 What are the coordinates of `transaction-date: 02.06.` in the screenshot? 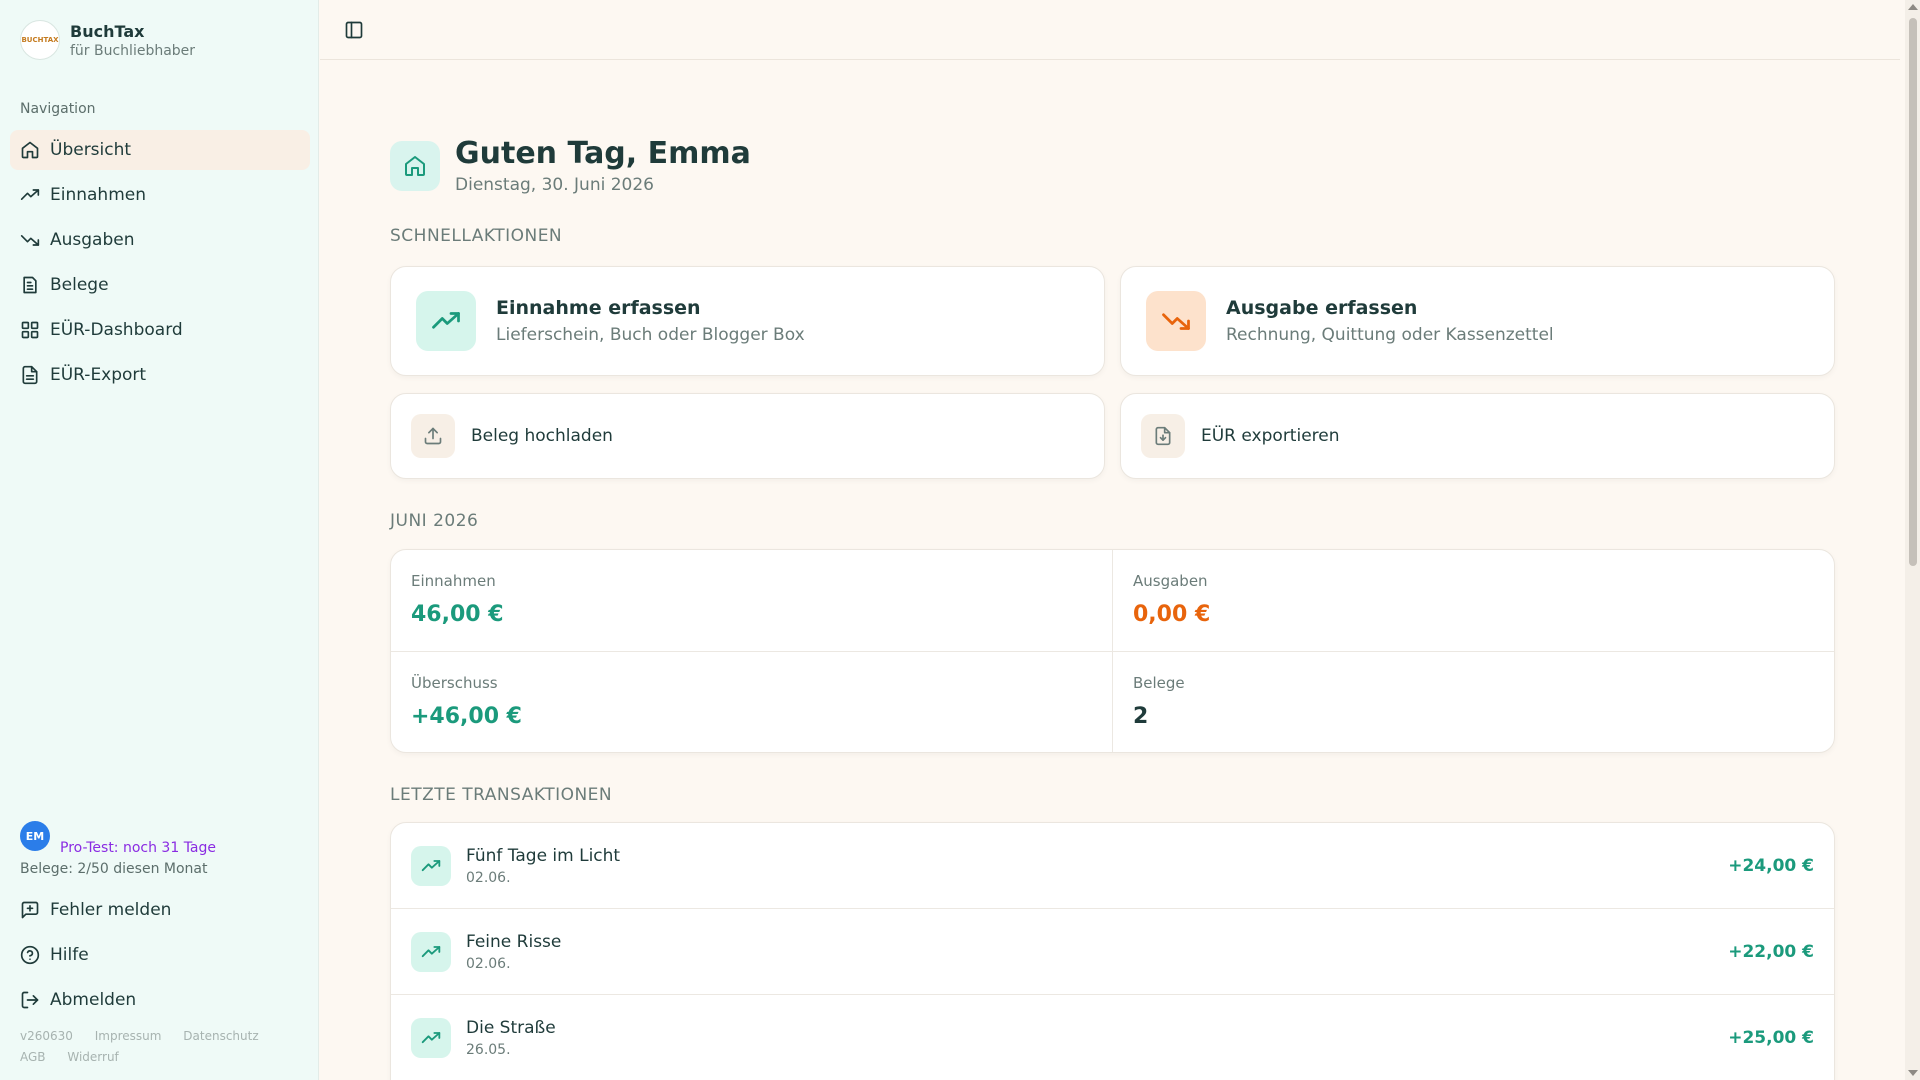 It's located at (488, 877).